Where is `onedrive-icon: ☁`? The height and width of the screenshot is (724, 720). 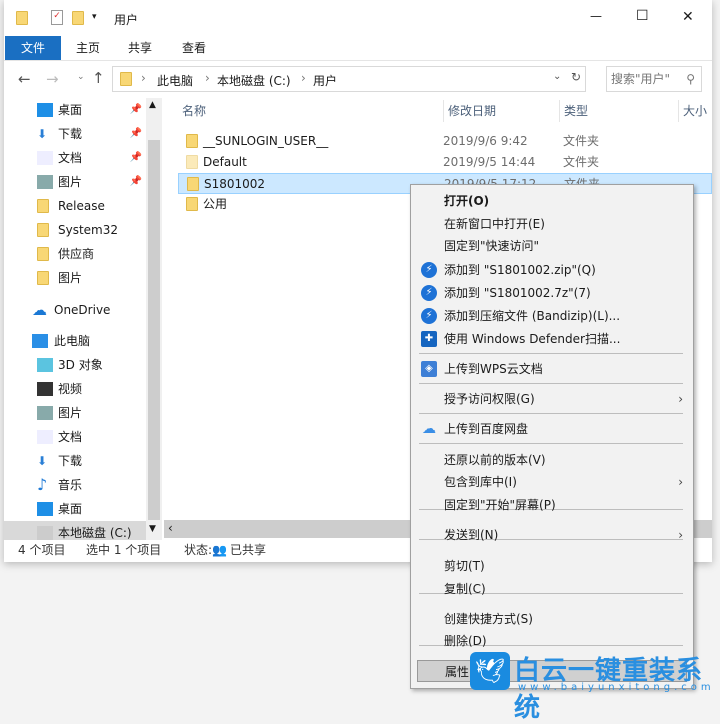
onedrive-icon: ☁ is located at coordinates (39, 310).